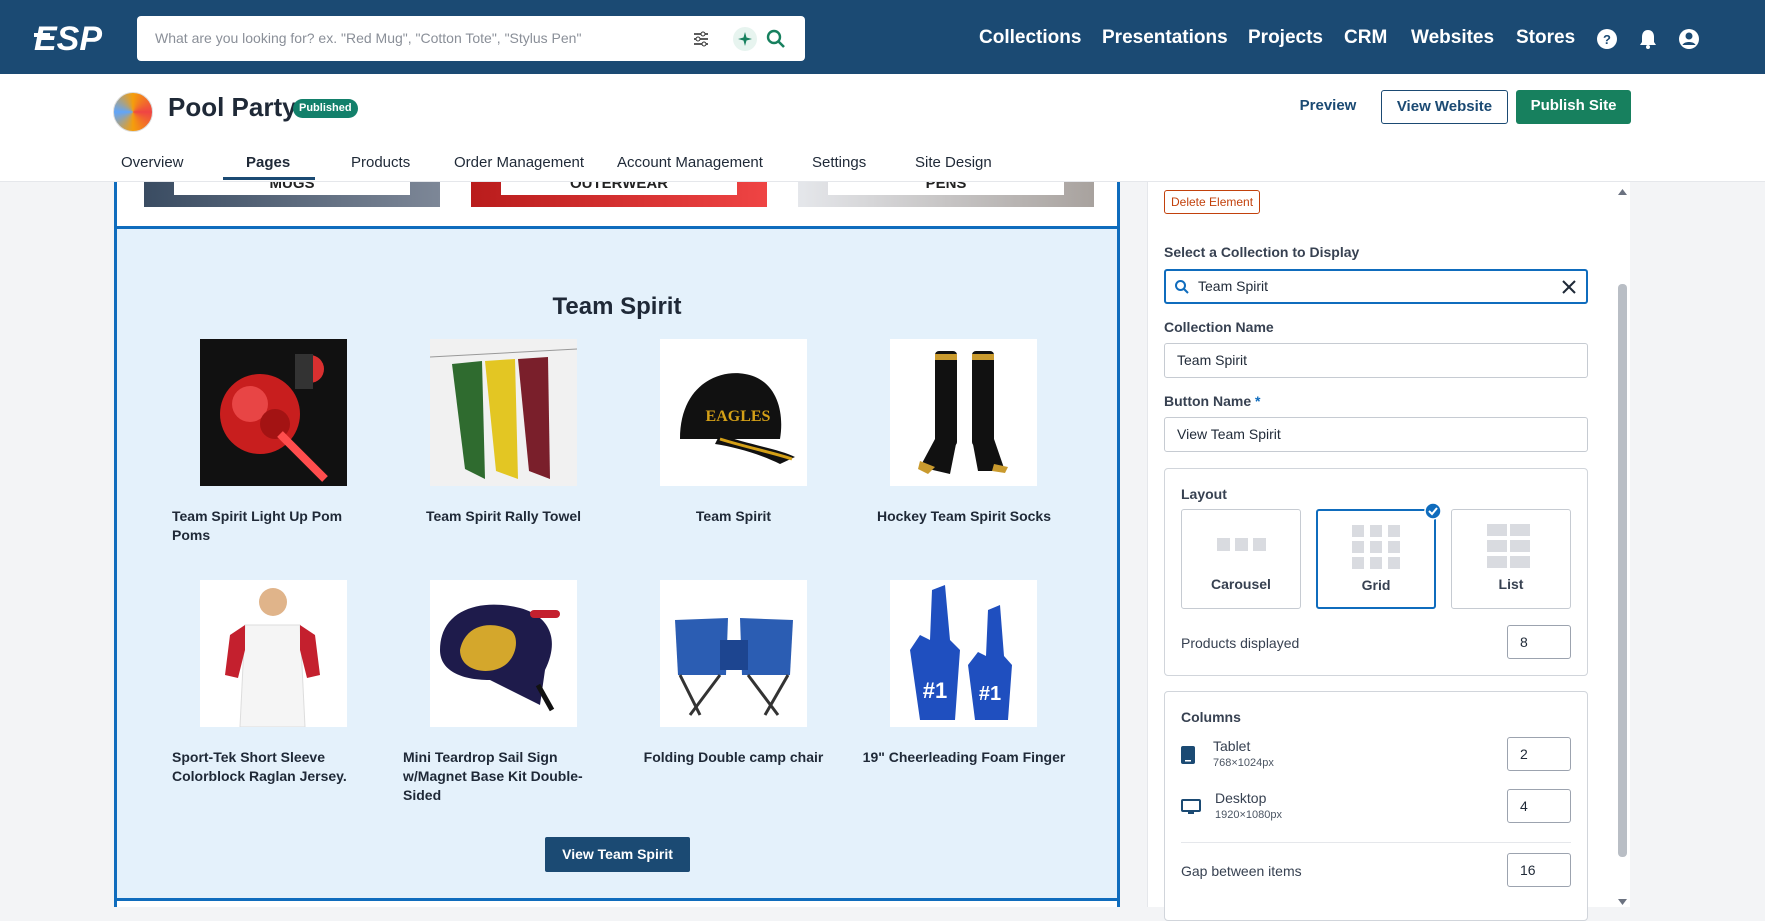  What do you see at coordinates (1376, 434) in the screenshot?
I see `button-name-field: View Team Spirit` at bounding box center [1376, 434].